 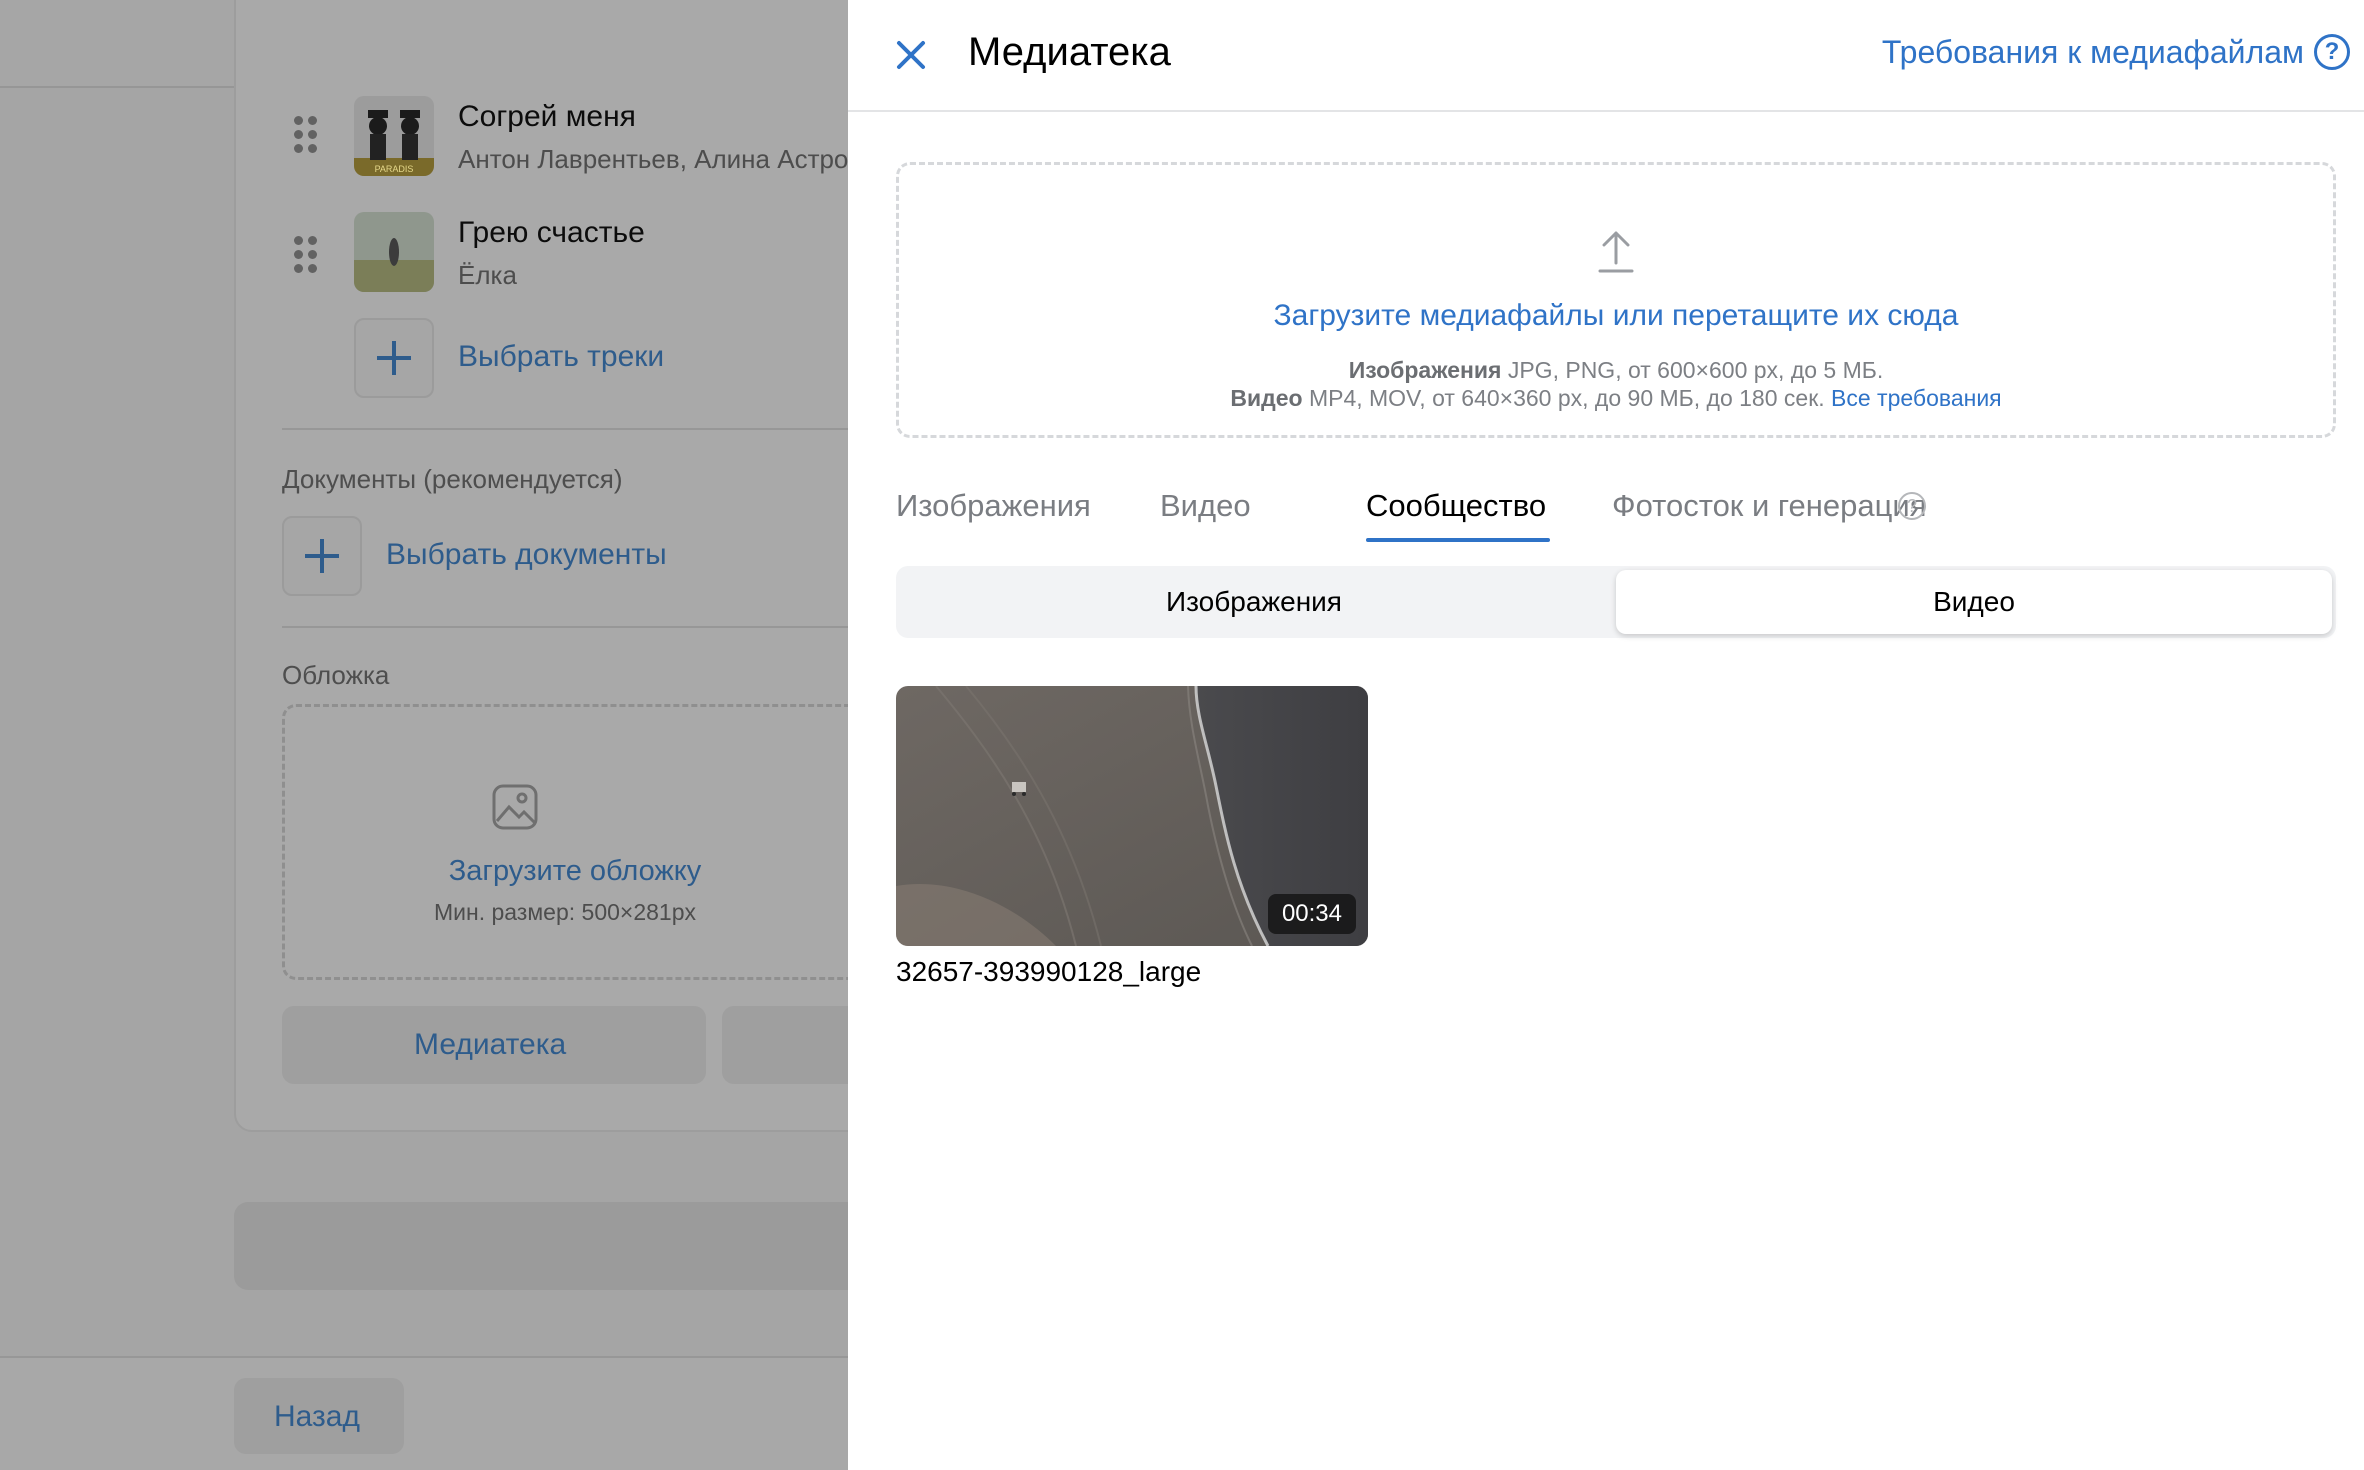 What do you see at coordinates (1049, 971) in the screenshot?
I see `video-name: 32657-393990128_large` at bounding box center [1049, 971].